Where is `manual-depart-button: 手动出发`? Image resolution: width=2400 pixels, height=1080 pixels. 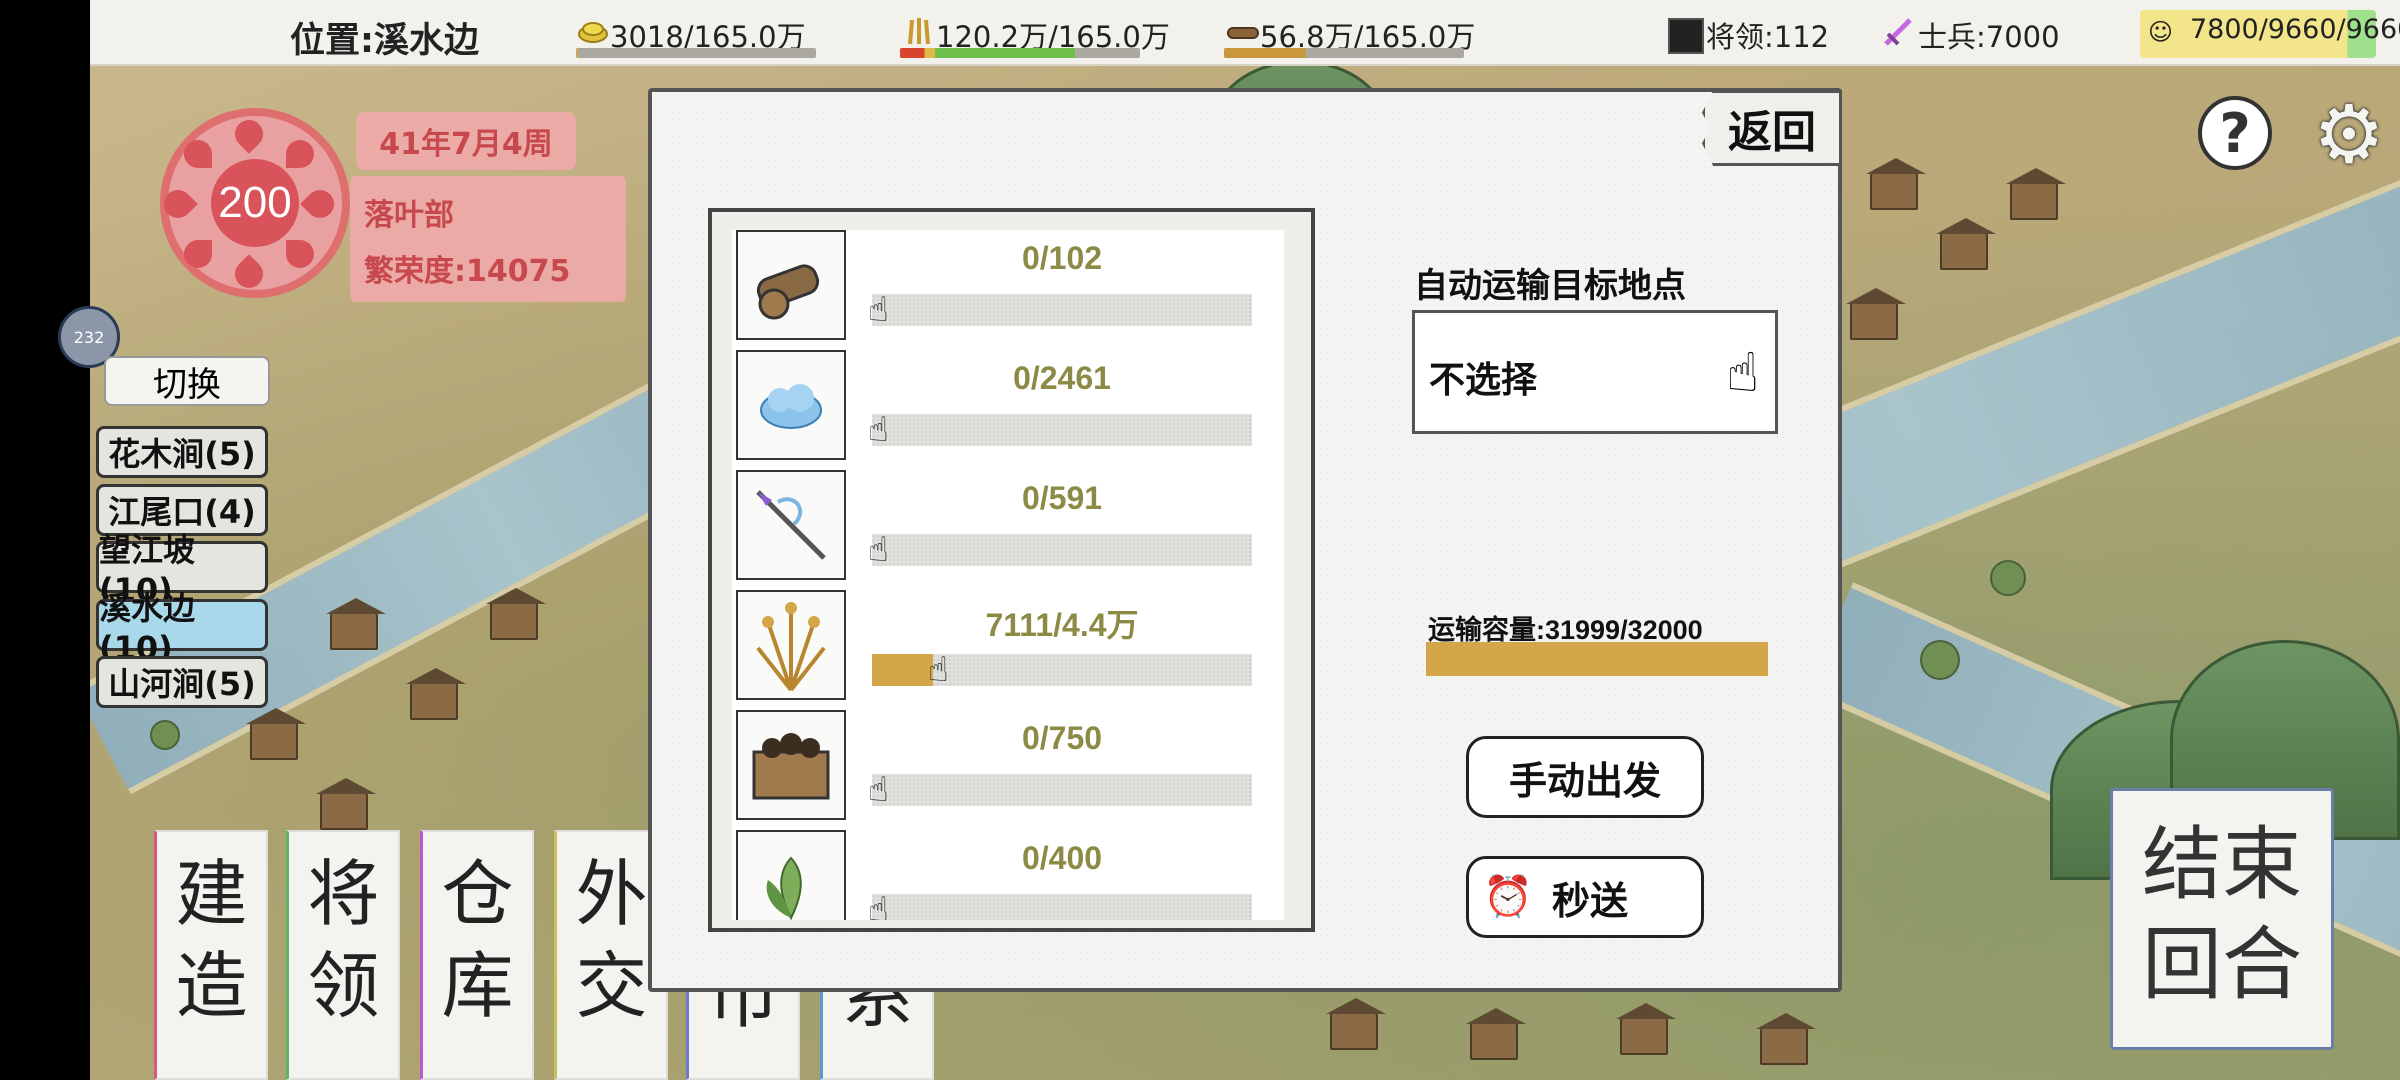 manual-depart-button: 手动出发 is located at coordinates (1585, 777).